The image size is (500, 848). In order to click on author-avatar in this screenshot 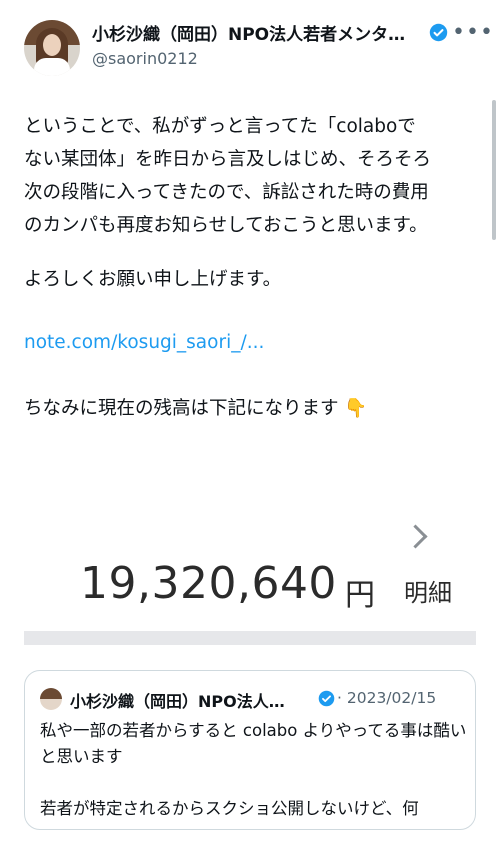, I will do `click(52, 48)`.